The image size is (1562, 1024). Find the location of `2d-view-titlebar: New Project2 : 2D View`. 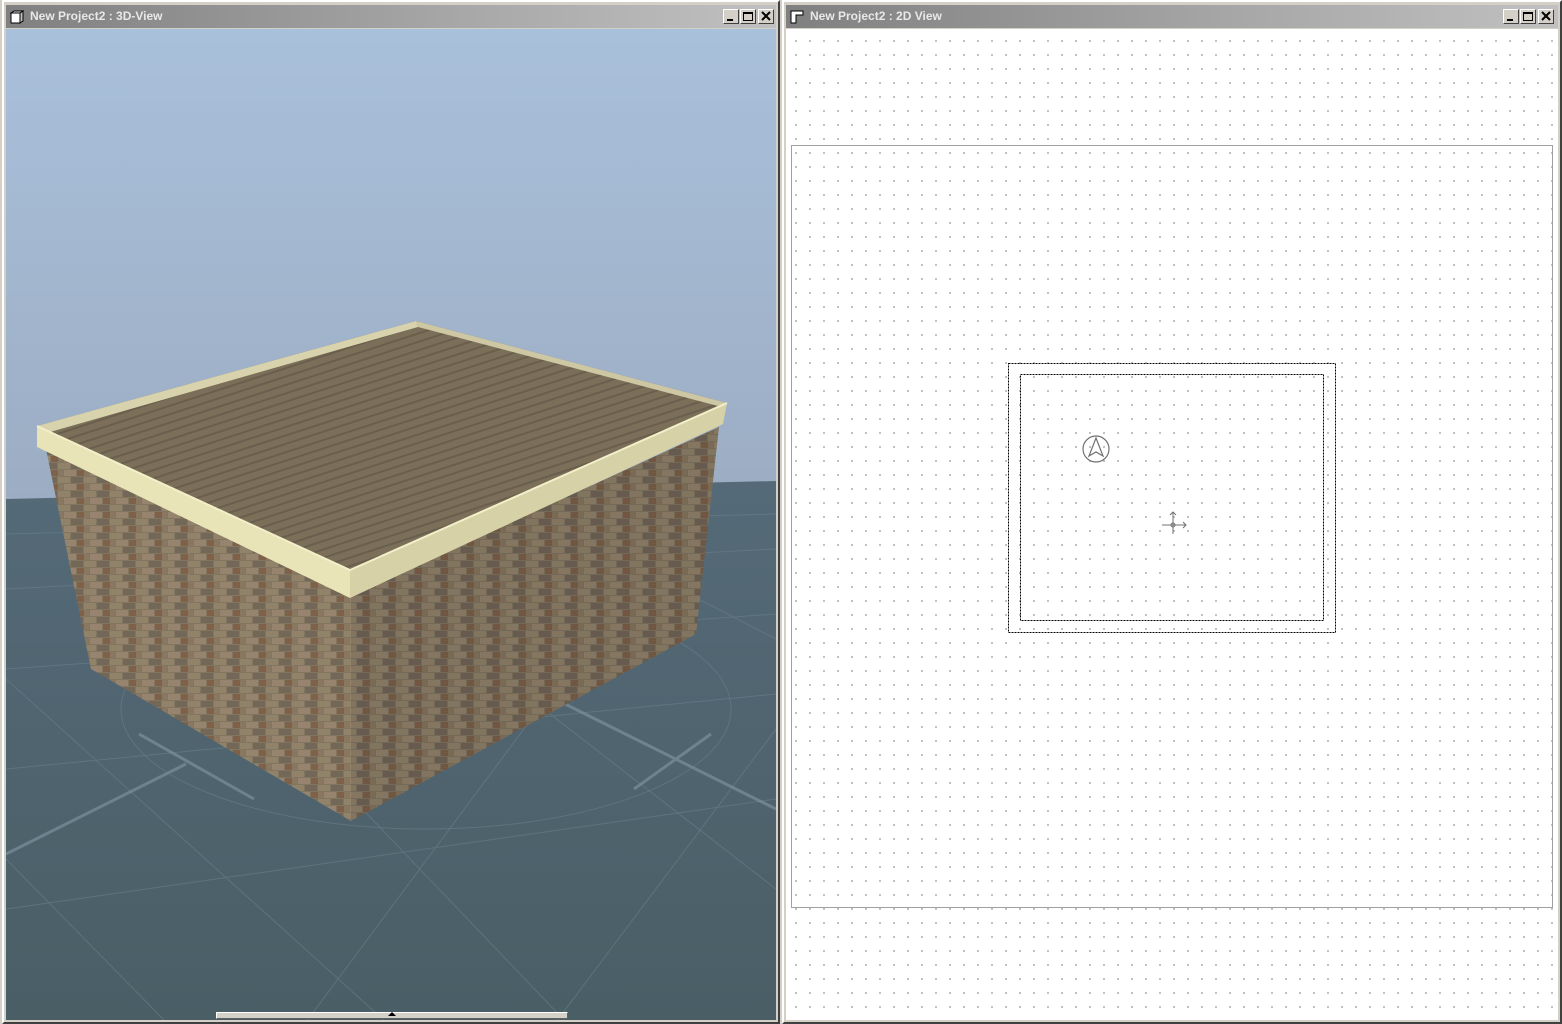

2d-view-titlebar: New Project2 : 2D View is located at coordinates (1172, 16).